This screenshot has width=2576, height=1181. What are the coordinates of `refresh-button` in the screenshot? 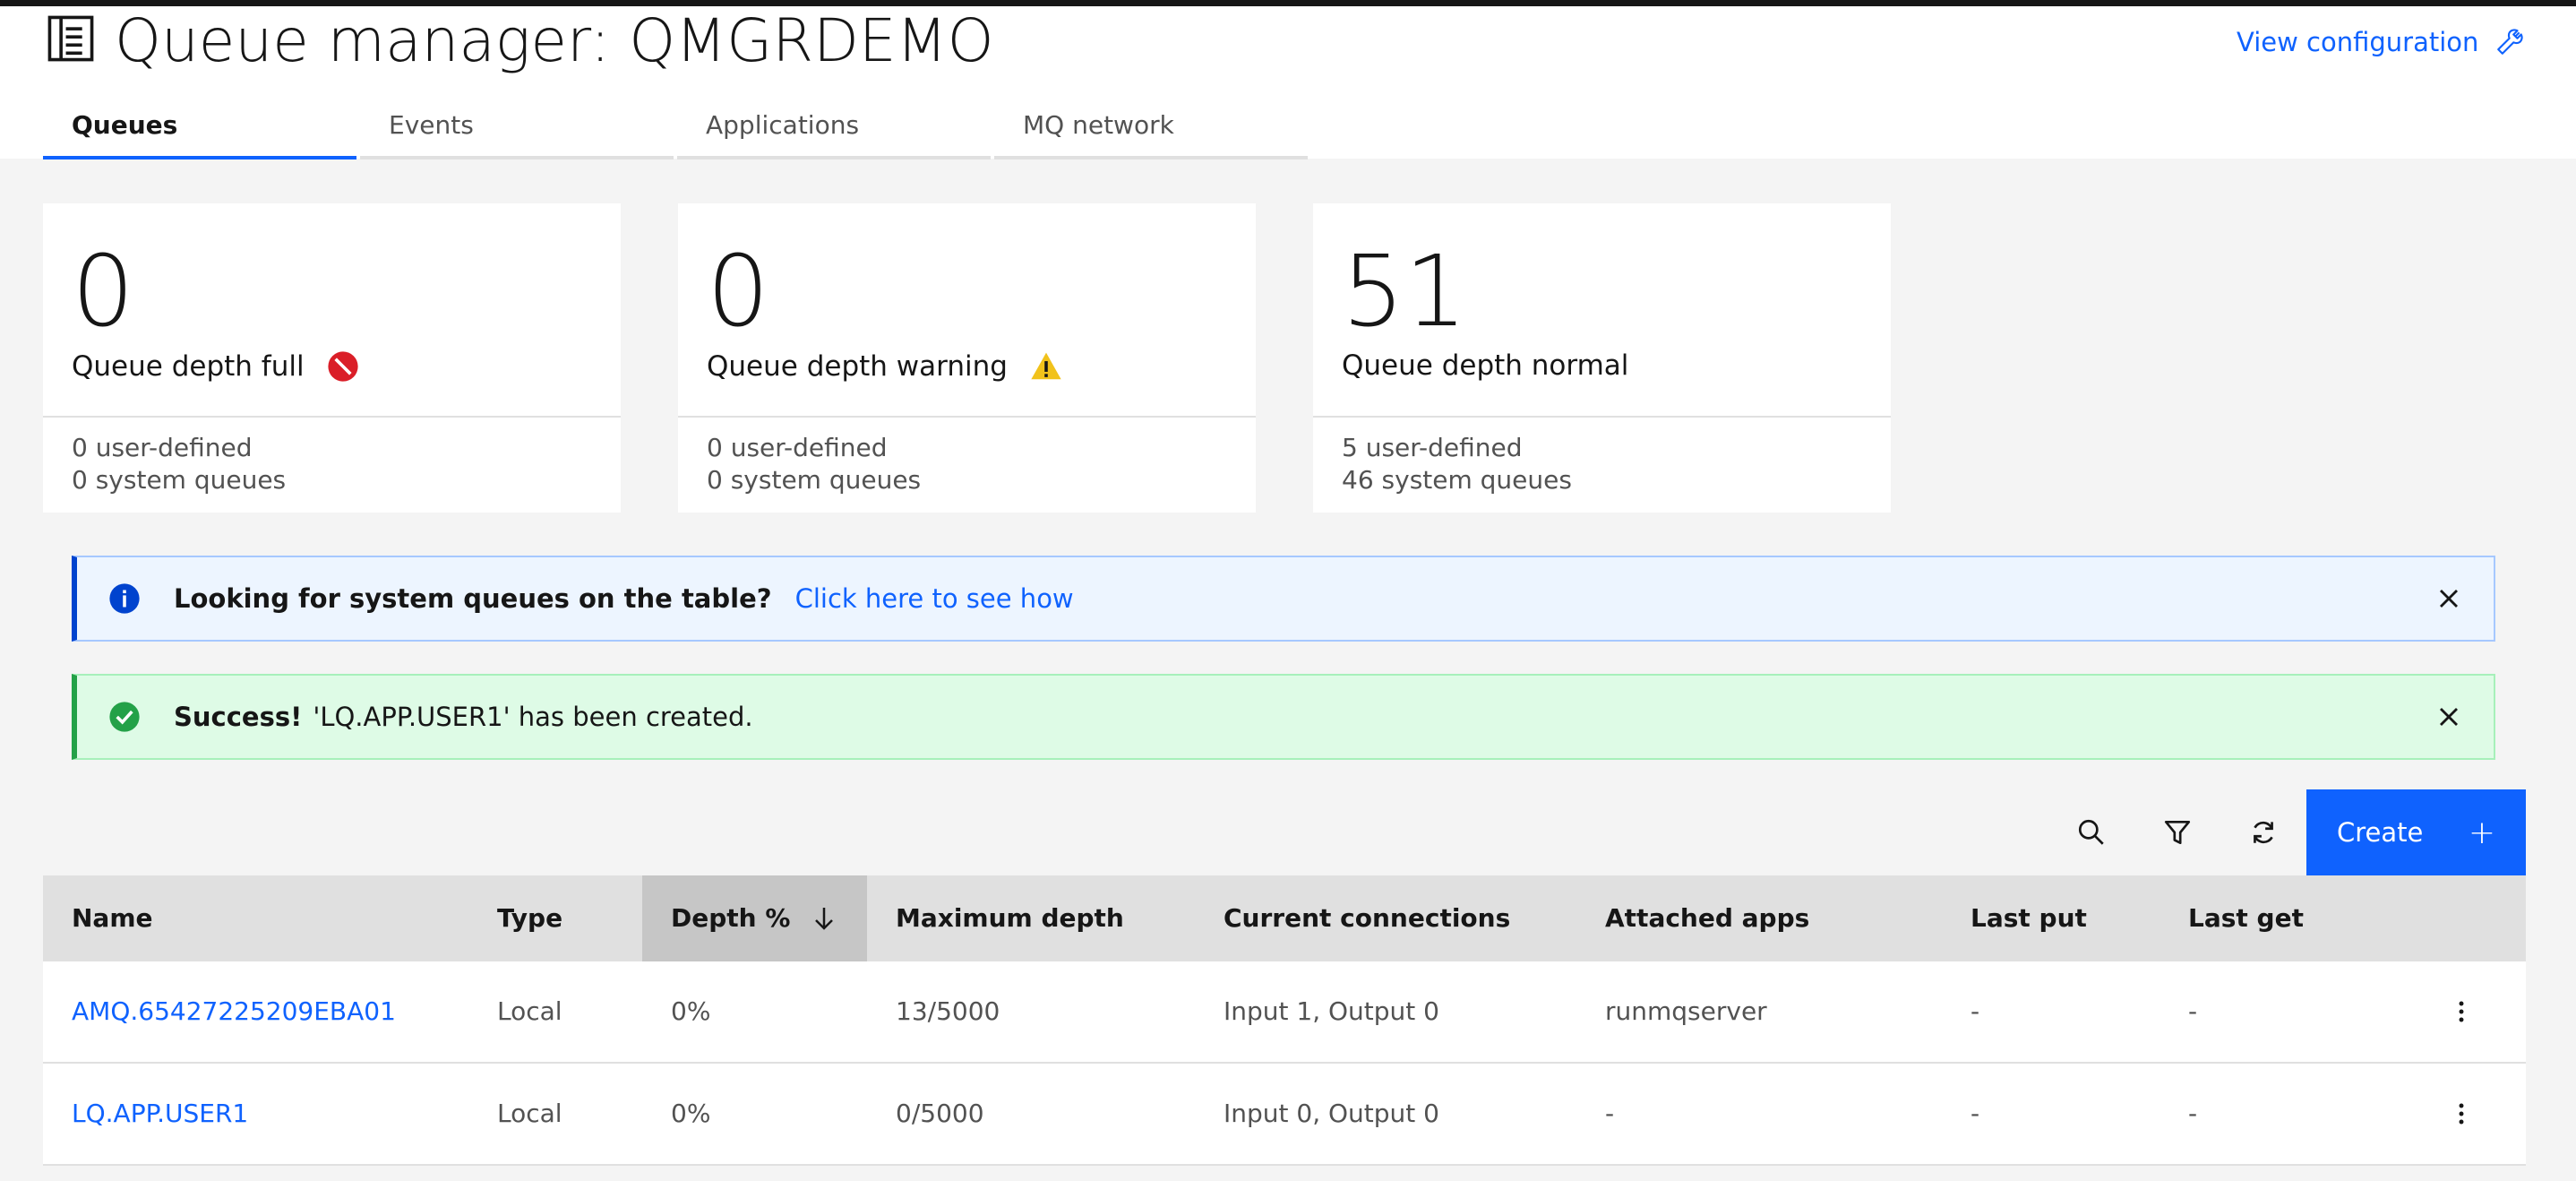 It's located at (2263, 832).